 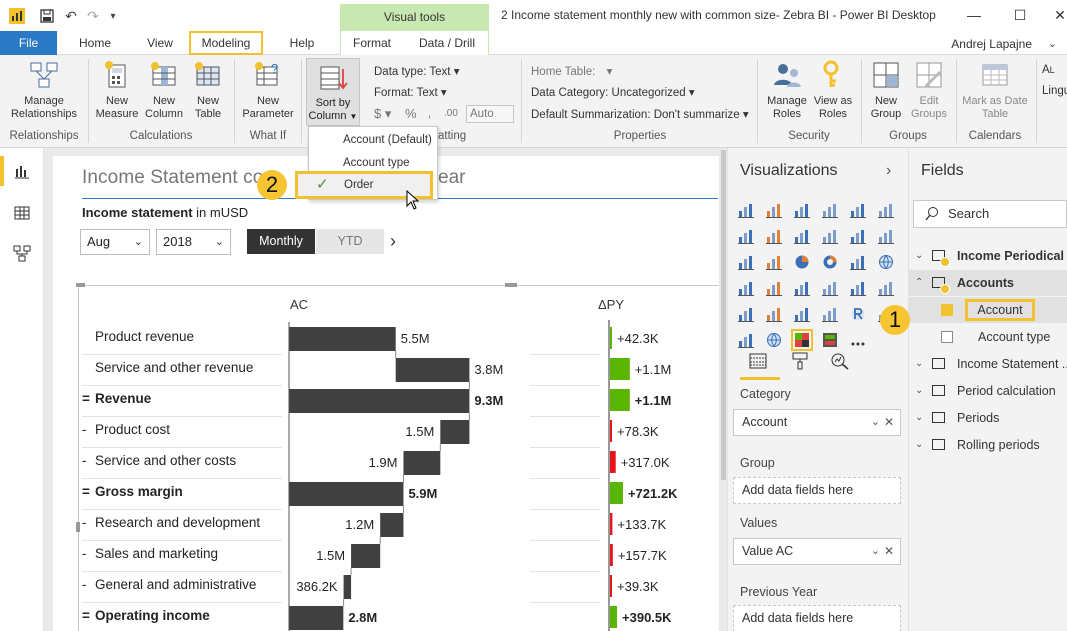 What do you see at coordinates (333, 92) in the screenshot?
I see `sort-by-column-button: Sort by Column ▼` at bounding box center [333, 92].